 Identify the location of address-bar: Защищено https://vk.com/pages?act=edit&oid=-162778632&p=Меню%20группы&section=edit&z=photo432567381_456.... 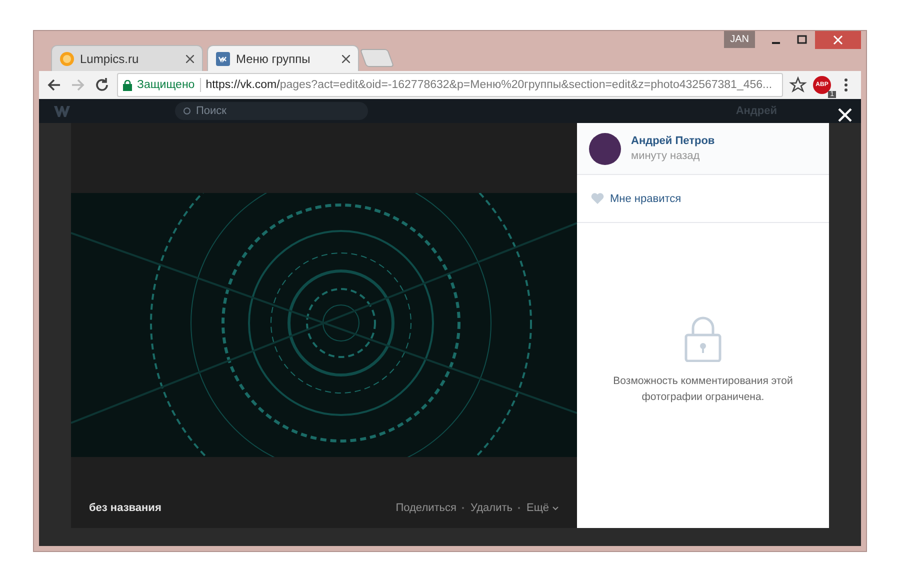
(450, 85).